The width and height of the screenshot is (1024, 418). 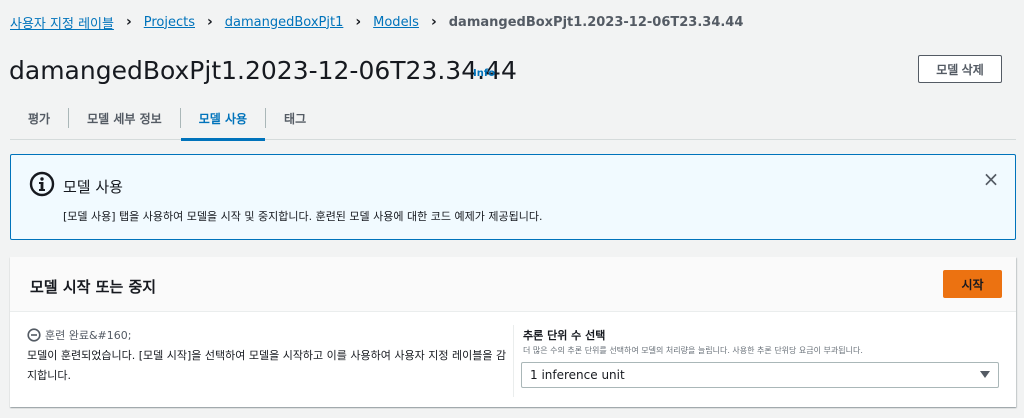 I want to click on breadcrumb-current: damangedBoxPjt1.2023-12-06T23.34.44, so click(x=596, y=22).